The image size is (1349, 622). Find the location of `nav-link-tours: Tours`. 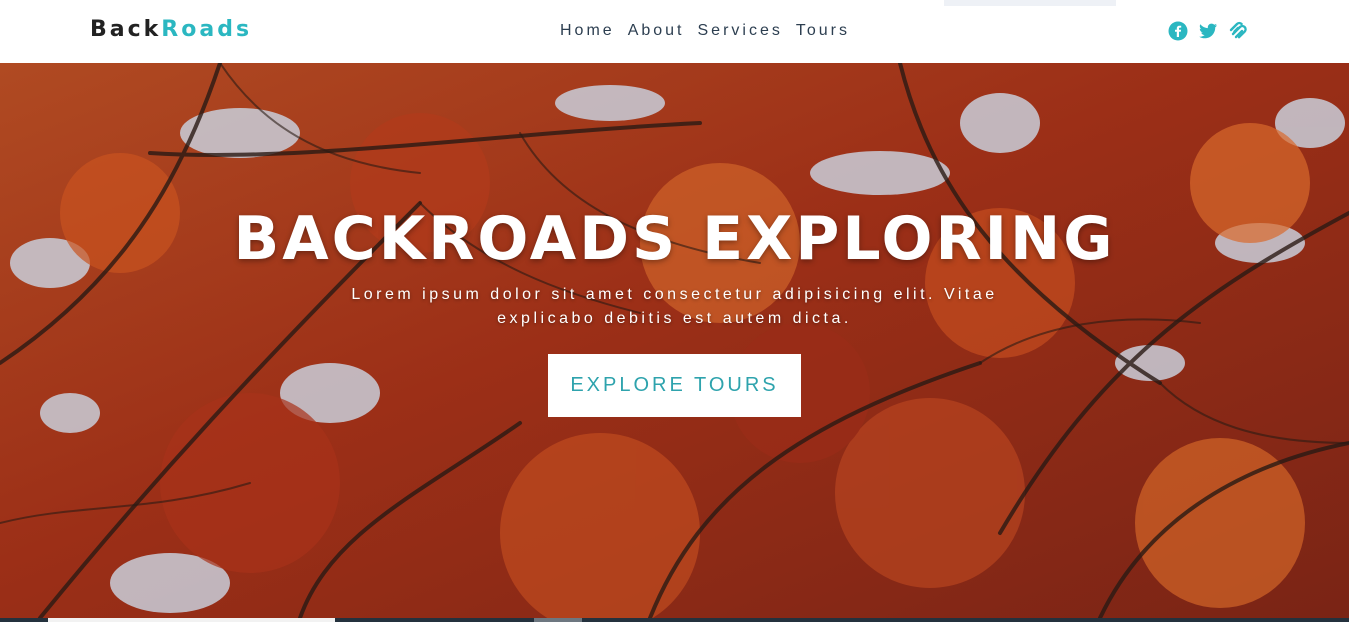

nav-link-tours: Tours is located at coordinates (823, 31).